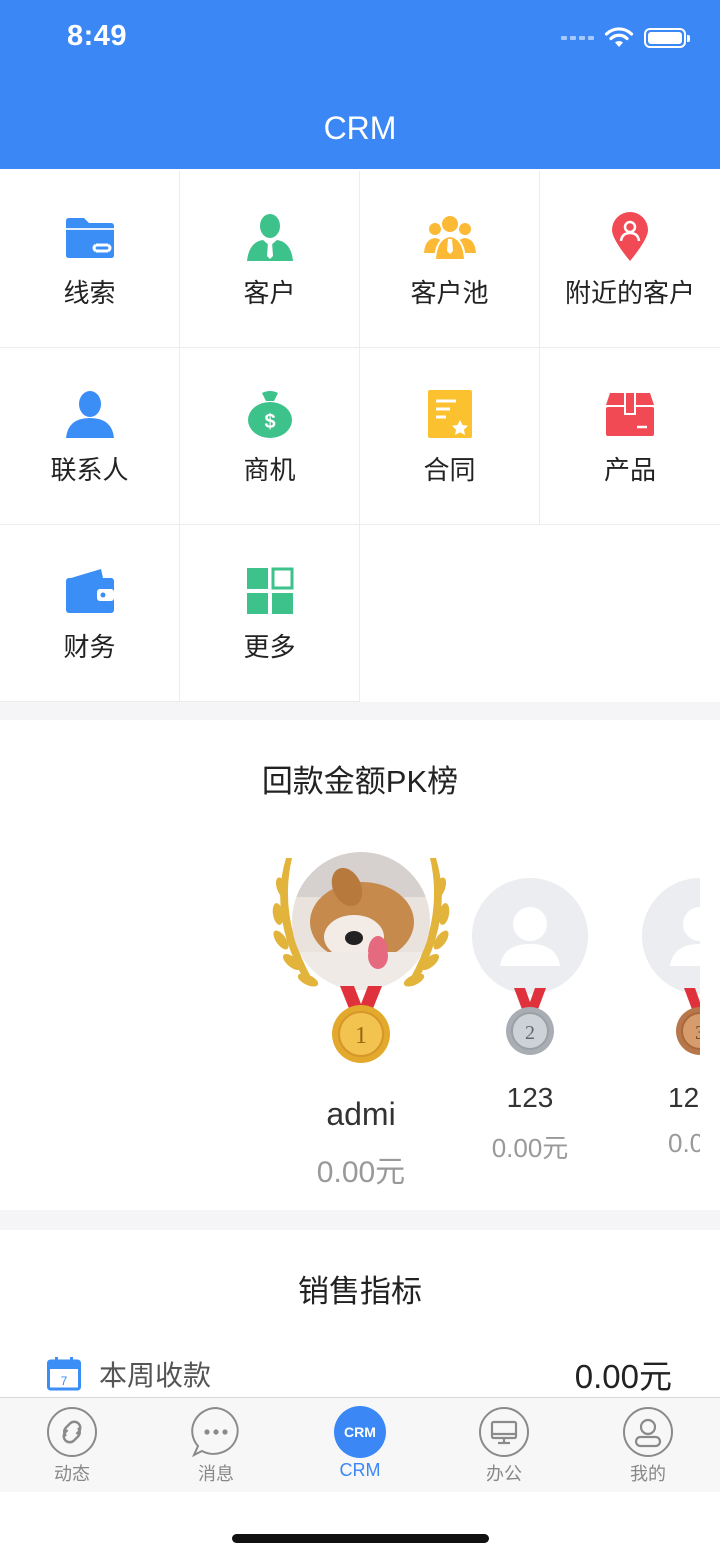  What do you see at coordinates (269, 470) in the screenshot?
I see `module-label: 商机` at bounding box center [269, 470].